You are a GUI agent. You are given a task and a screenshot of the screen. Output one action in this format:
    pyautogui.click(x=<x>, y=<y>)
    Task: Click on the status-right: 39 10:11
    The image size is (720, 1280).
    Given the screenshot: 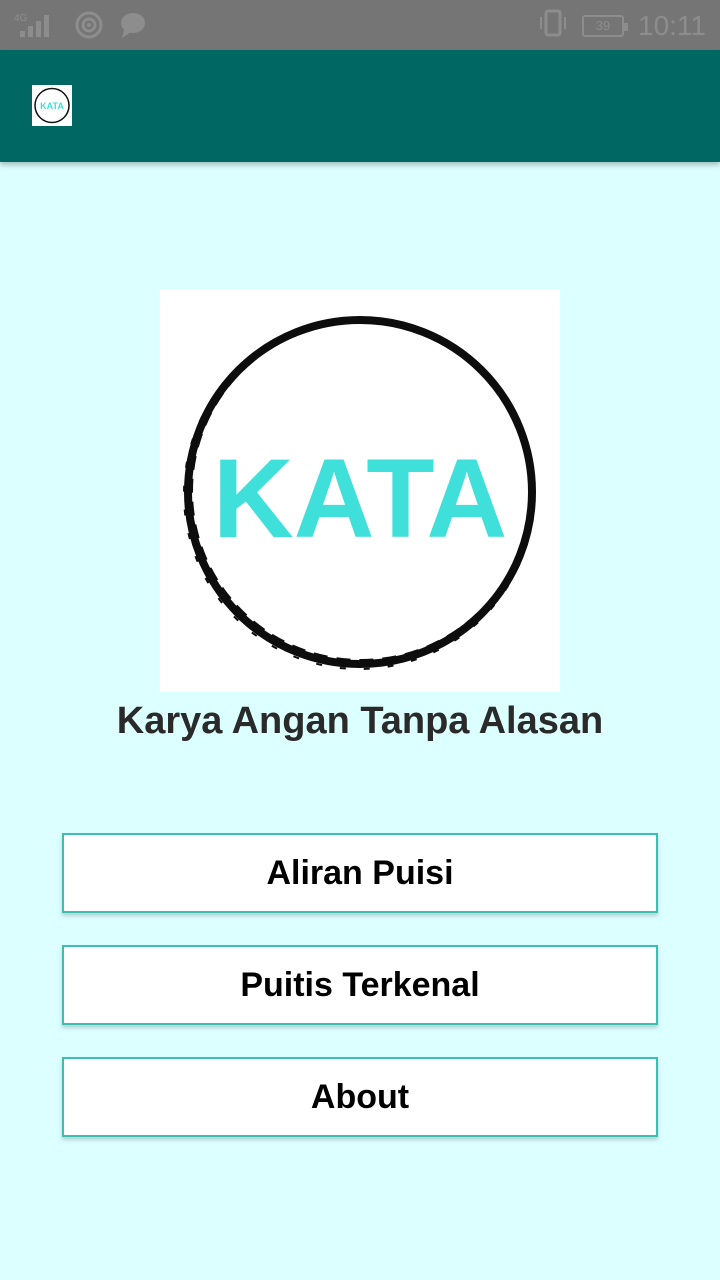 What is the action you would take?
    pyautogui.click(x=622, y=25)
    